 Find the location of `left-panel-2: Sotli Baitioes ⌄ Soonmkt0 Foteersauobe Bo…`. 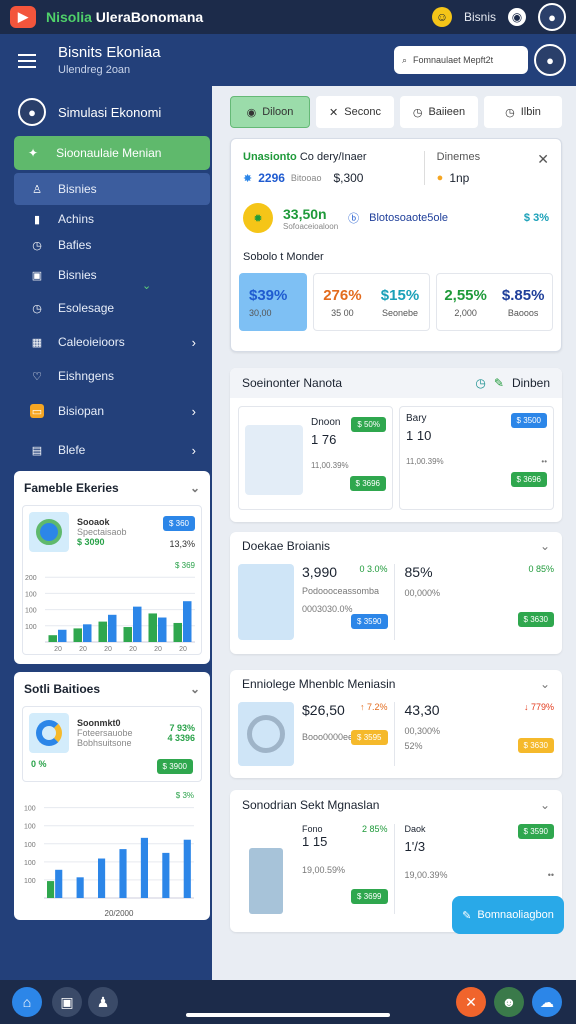

left-panel-2: Sotli Baitioes ⌄ Soonmkt0 Foteersauobe Bo… is located at coordinates (112, 796).